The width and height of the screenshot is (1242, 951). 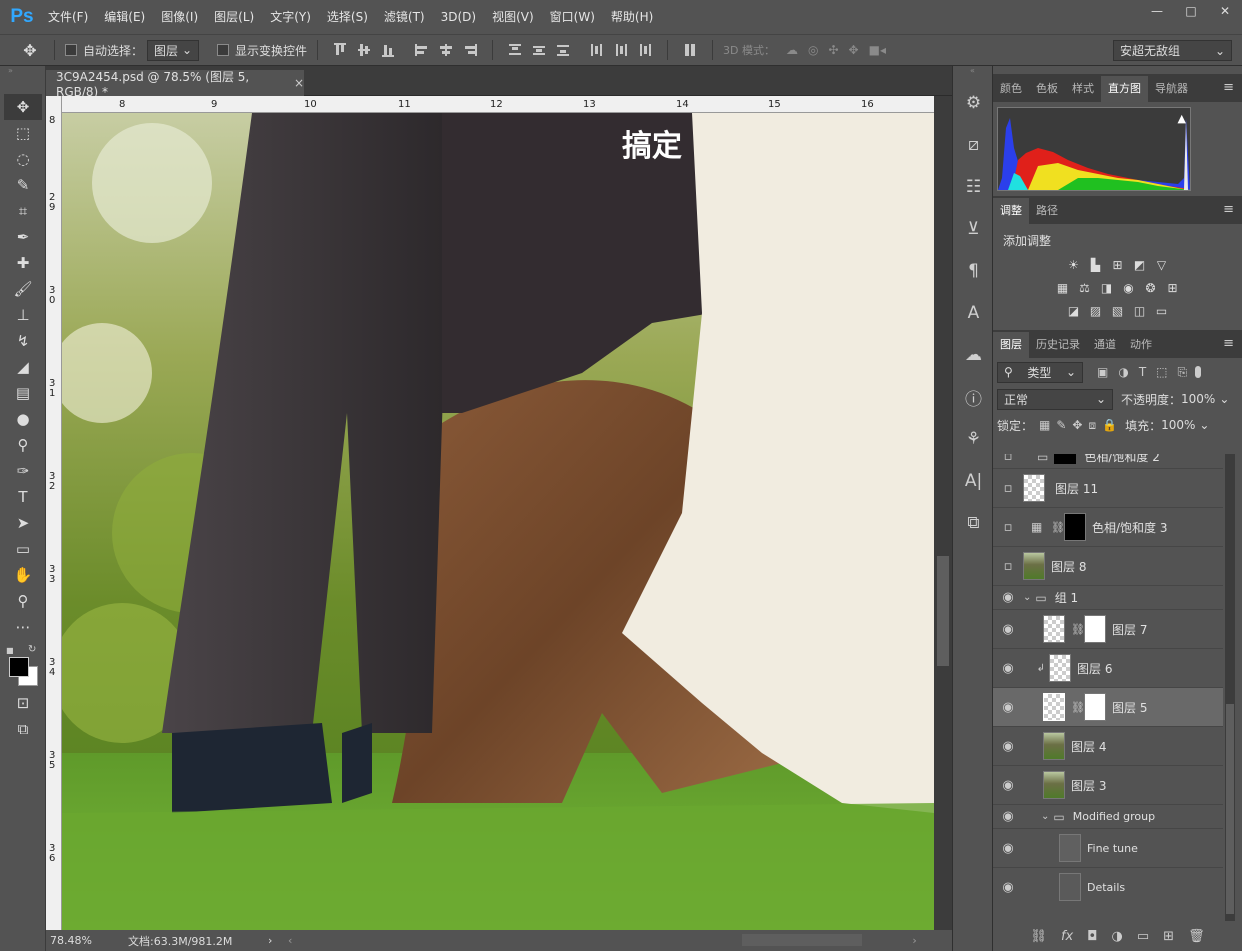 I want to click on visibility-toggle: ▫, so click(x=1008, y=527).